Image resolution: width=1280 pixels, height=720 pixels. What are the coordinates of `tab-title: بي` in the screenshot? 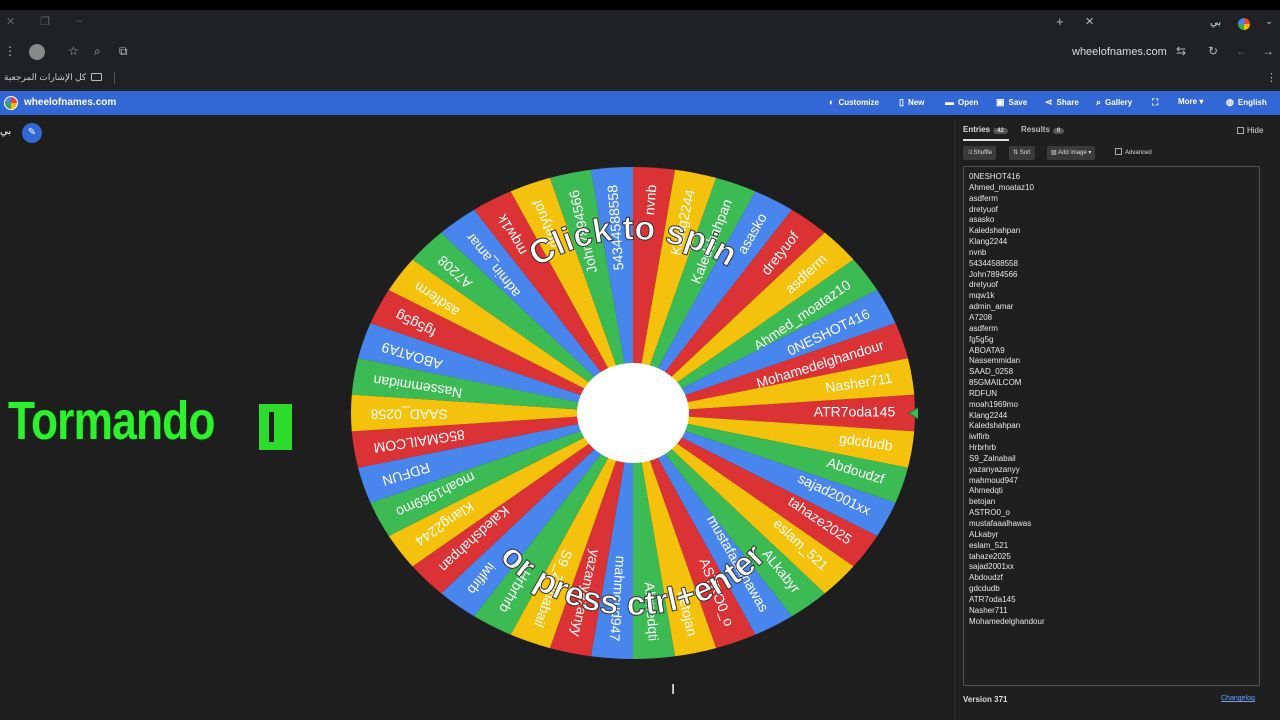 It's located at (1215, 22).